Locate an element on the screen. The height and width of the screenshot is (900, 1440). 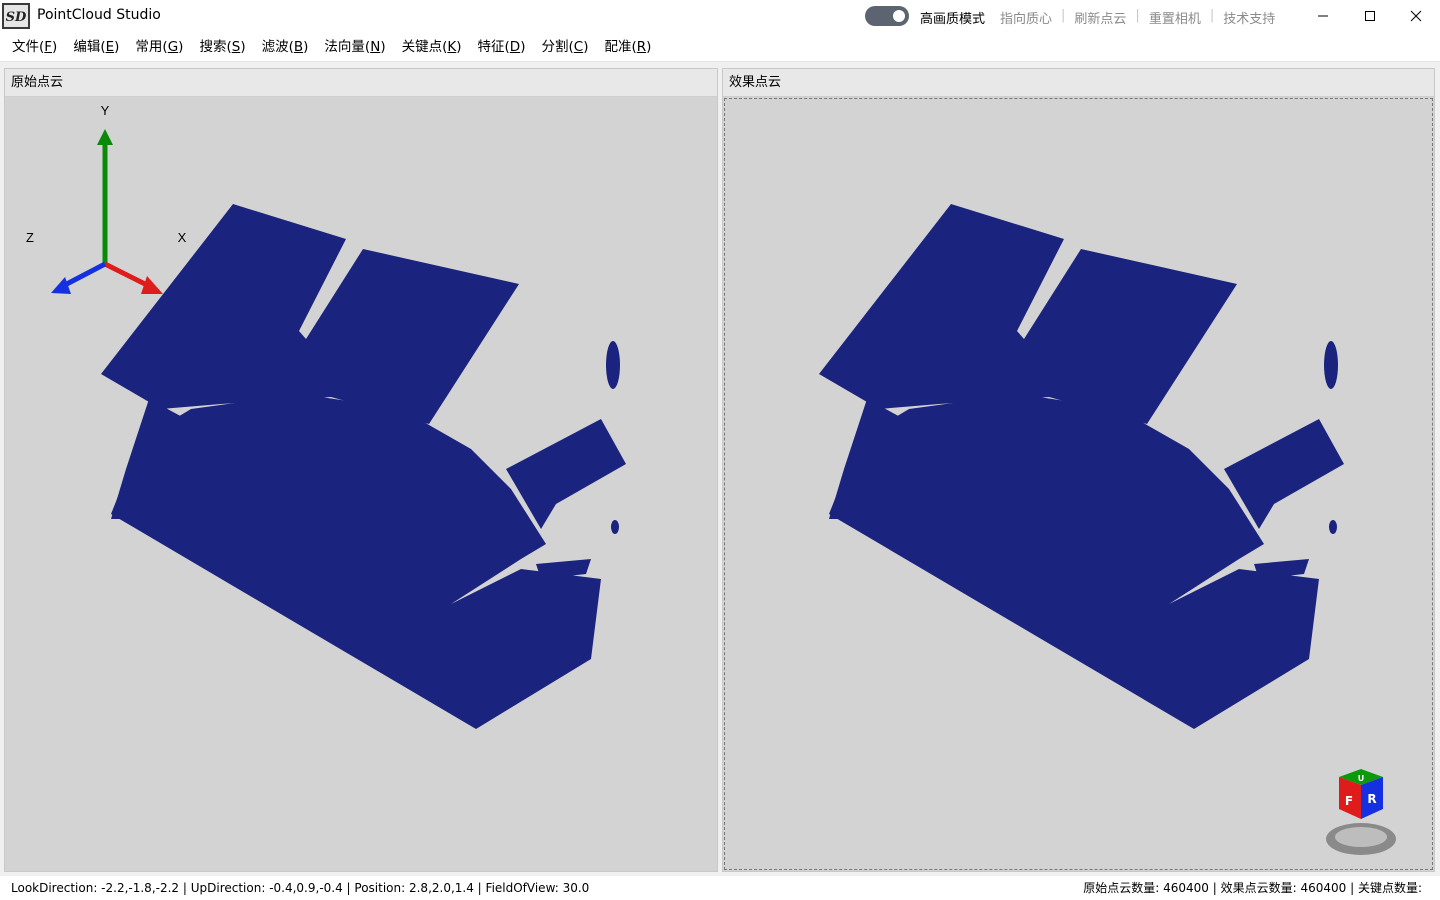
point-count-status: 原始点云数量: 460400 | 效果点云数量: 460400 | 关键点数量: is located at coordinates (1252, 888).